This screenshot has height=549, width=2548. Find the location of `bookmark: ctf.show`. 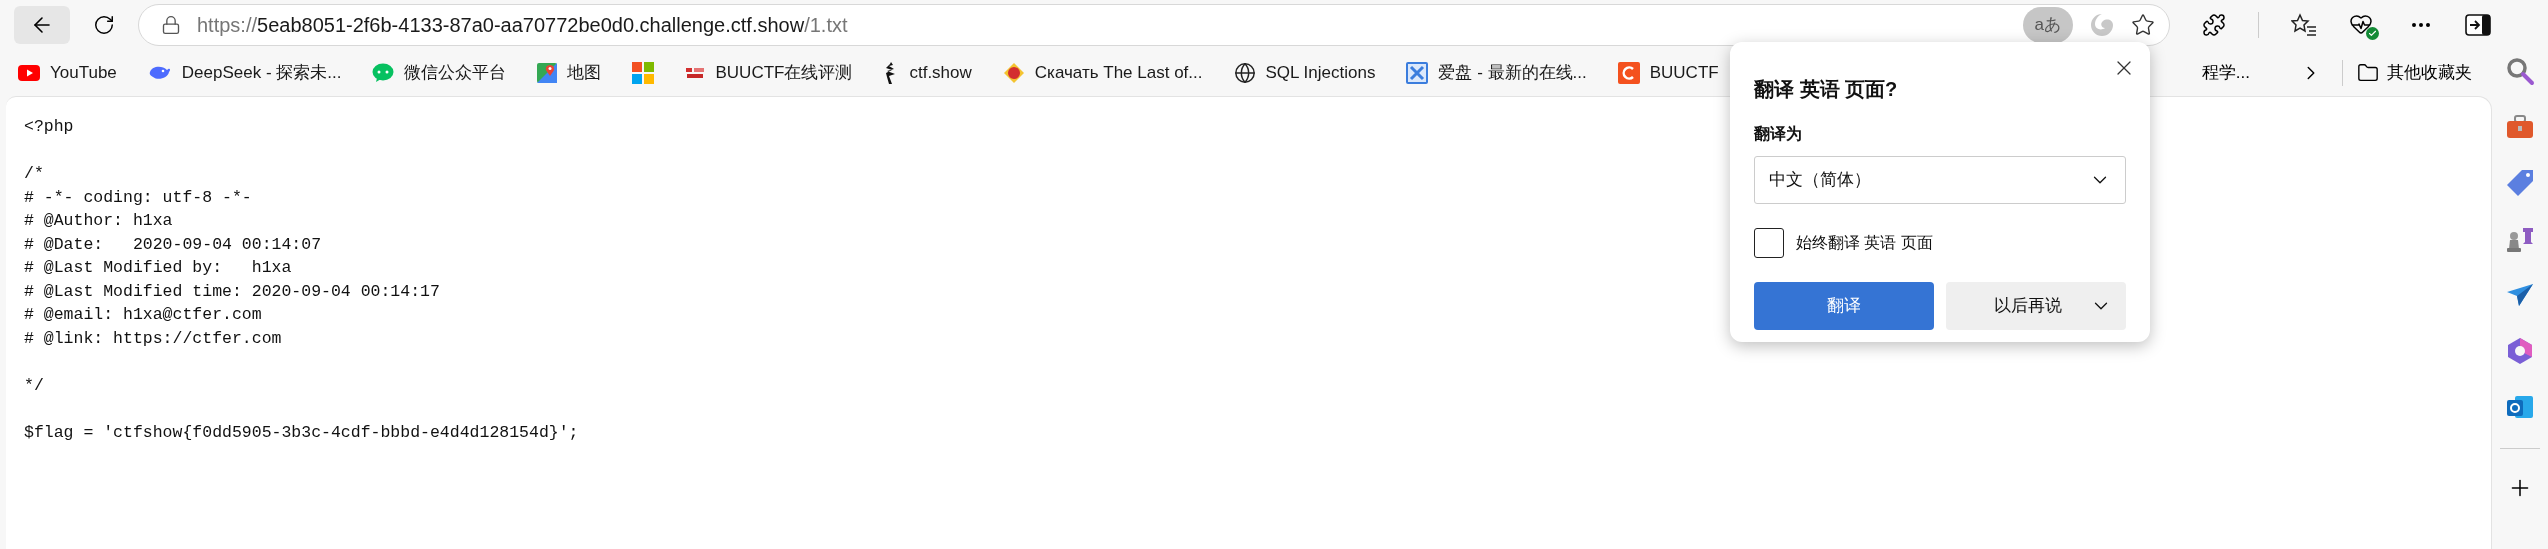

bookmark: ctf.show is located at coordinates (927, 73).